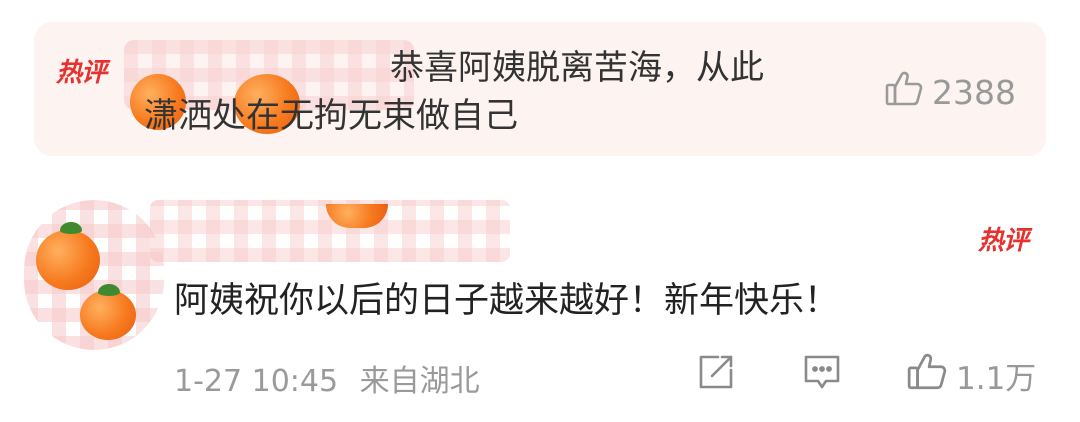  I want to click on reply-button, so click(822, 374).